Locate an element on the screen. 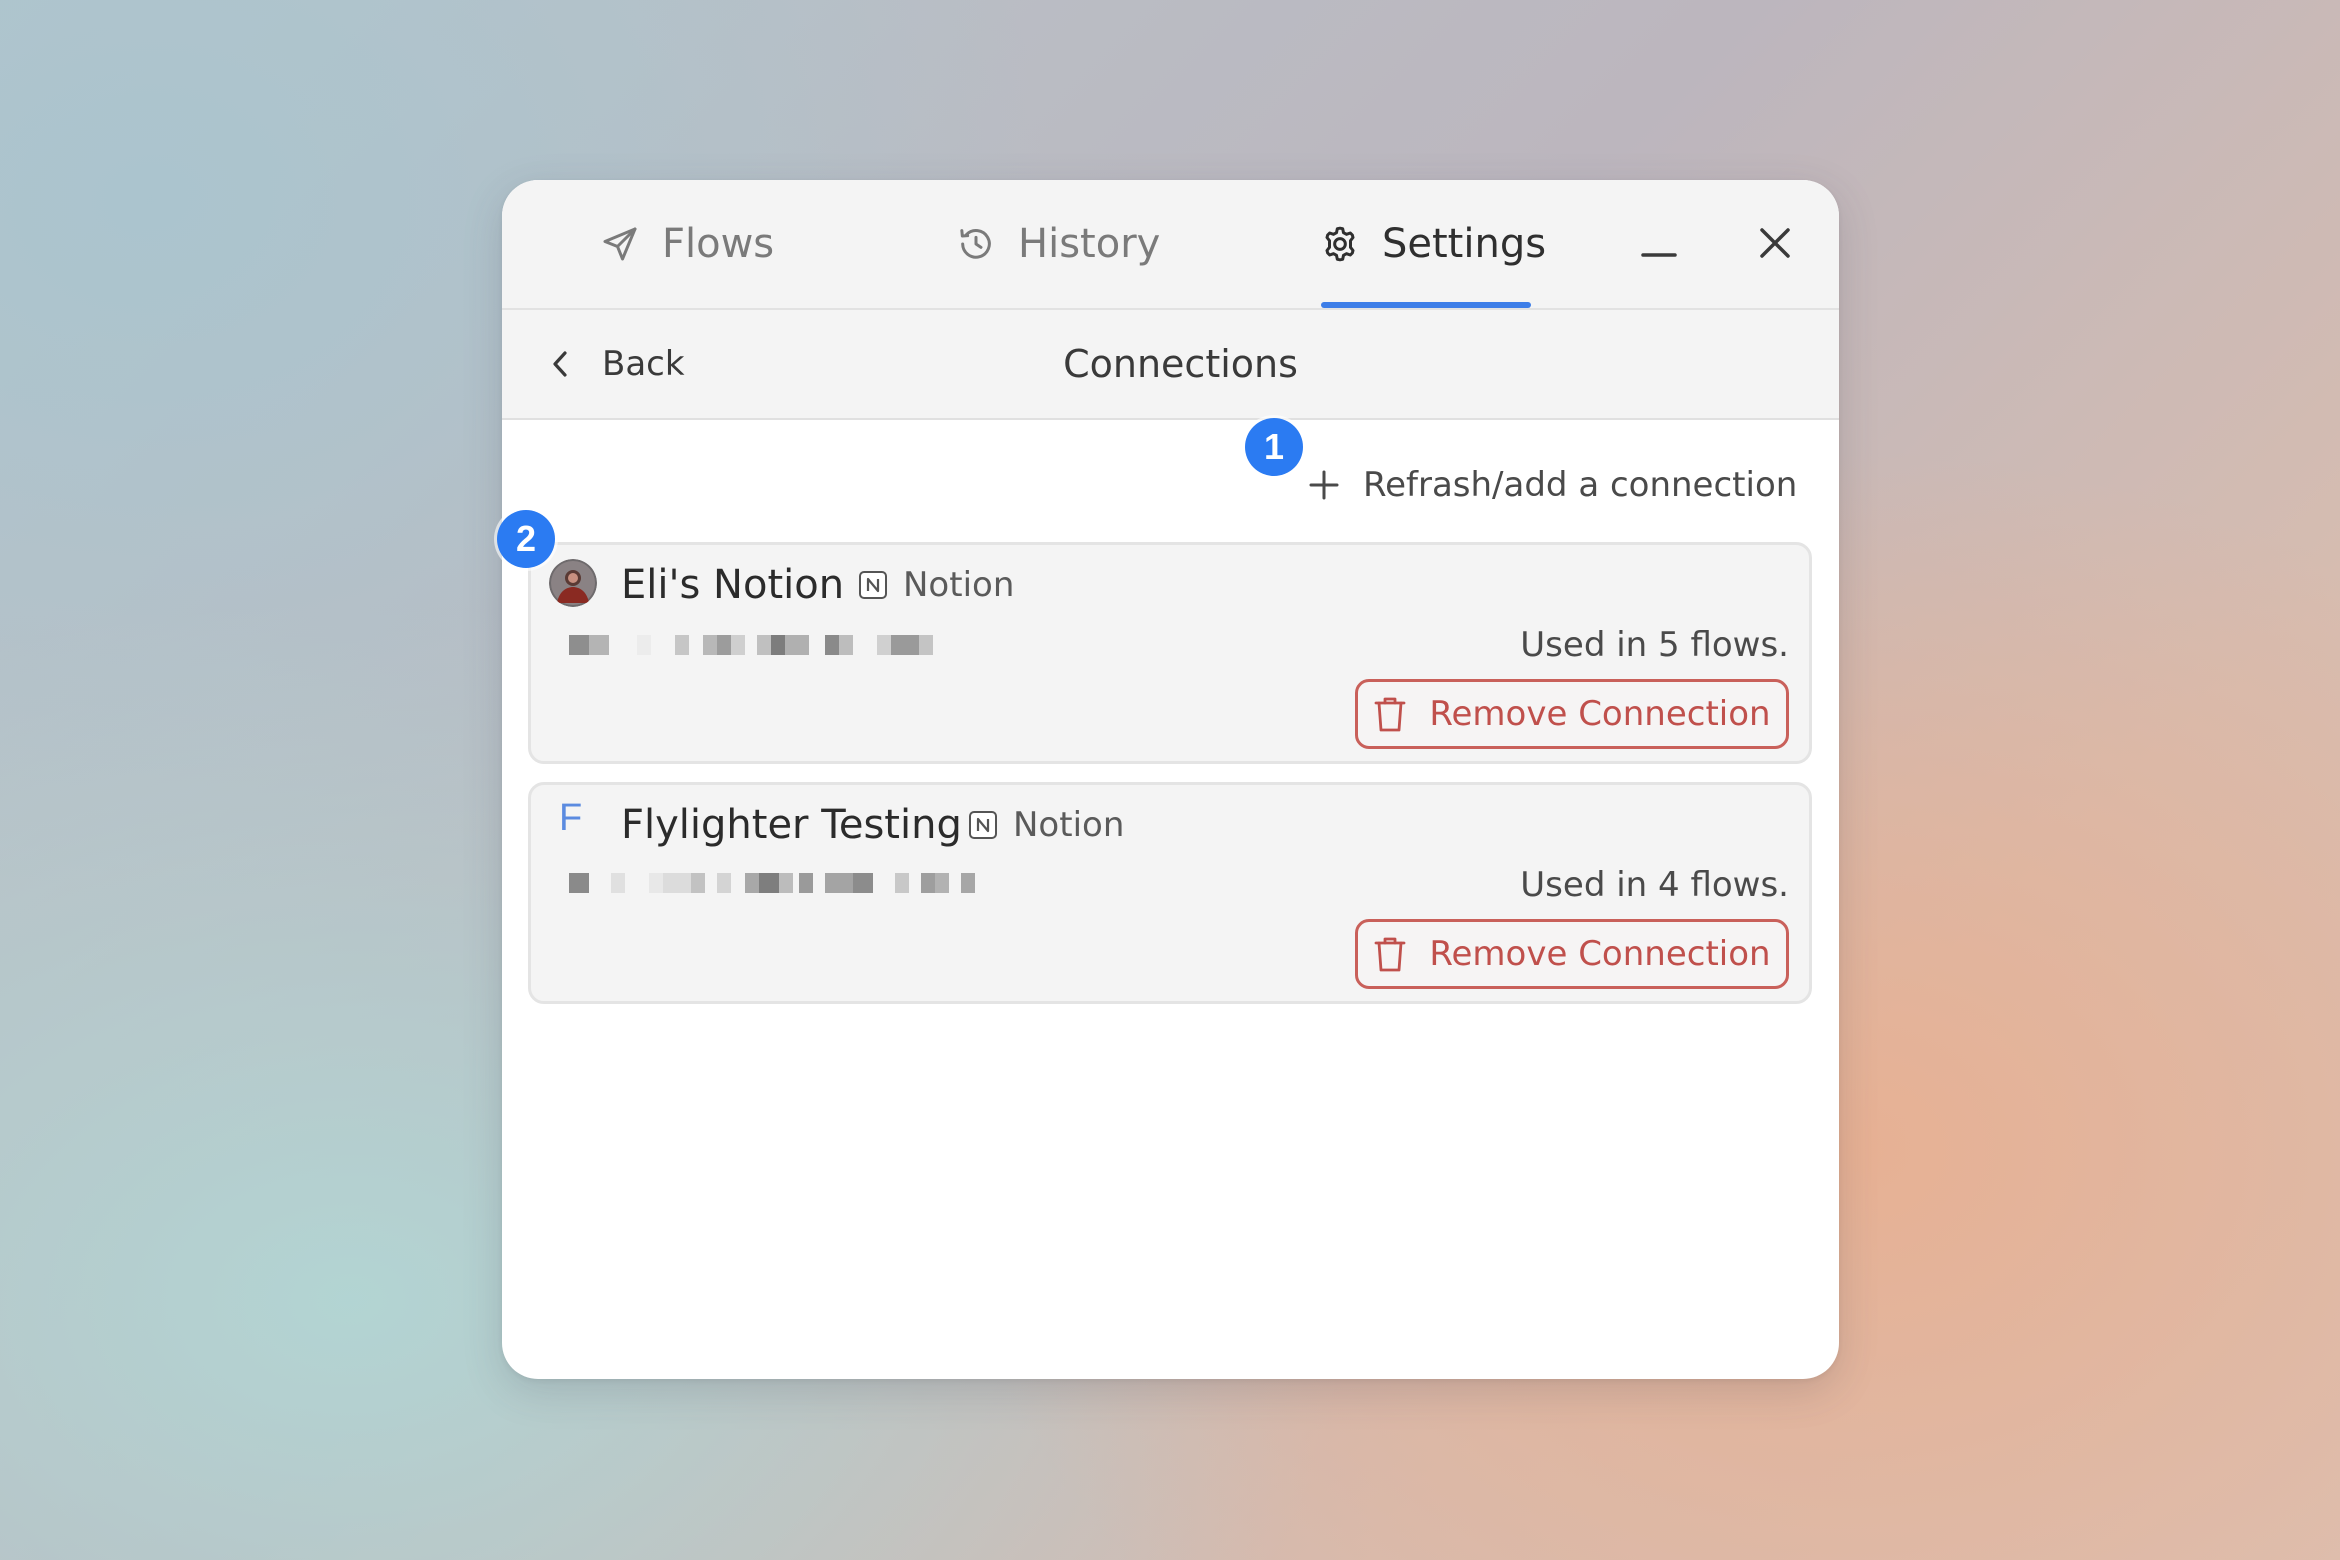 Image resolution: width=2340 pixels, height=1560 pixels. add-connection-button: Refrash/add a connection is located at coordinates (1552, 485).